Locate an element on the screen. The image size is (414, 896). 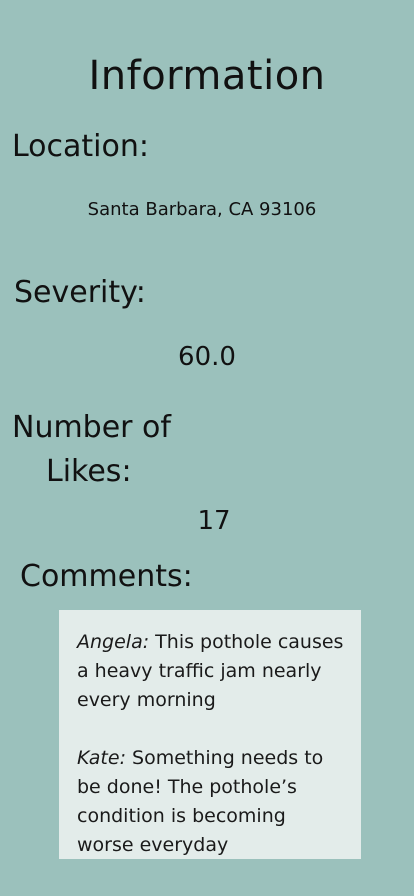
likes-label-line-1: Number of is located at coordinates (91, 427).